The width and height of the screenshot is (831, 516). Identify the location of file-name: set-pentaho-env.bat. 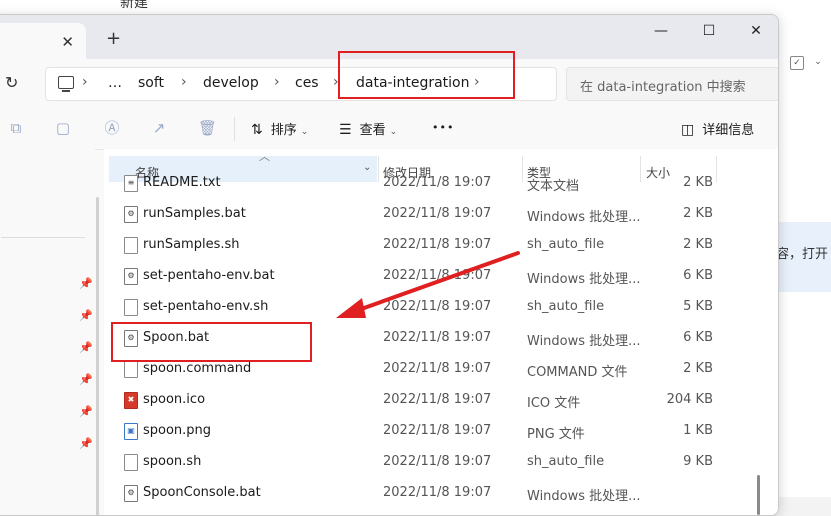
(209, 275).